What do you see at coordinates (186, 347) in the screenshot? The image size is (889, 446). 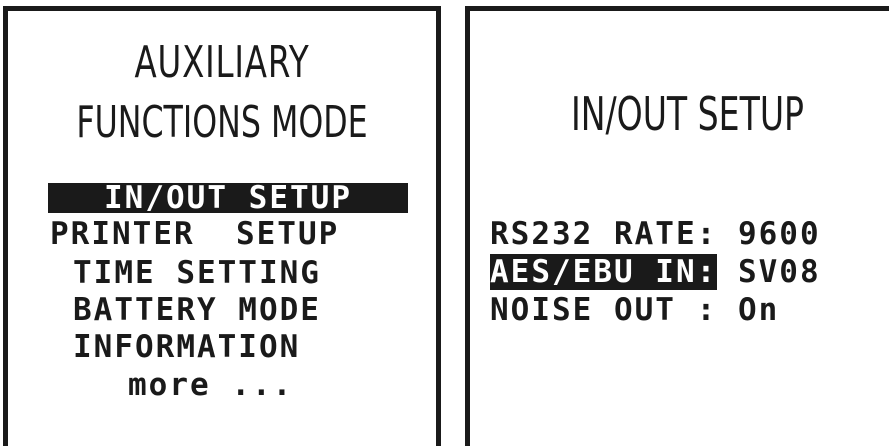 I see `menu-item-information: INFORMATION` at bounding box center [186, 347].